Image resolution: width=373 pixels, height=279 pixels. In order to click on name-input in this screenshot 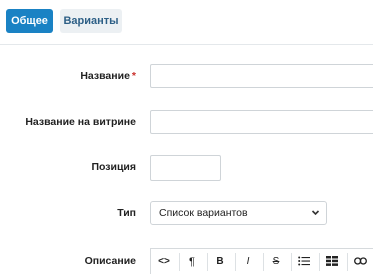, I will do `click(261, 76)`.